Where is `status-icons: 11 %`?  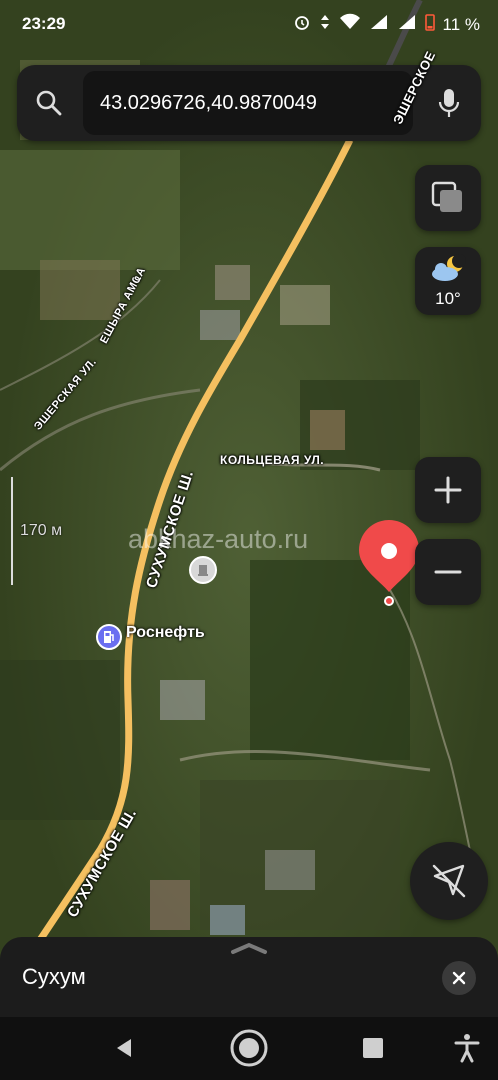
status-icons: 11 % is located at coordinates (387, 24).